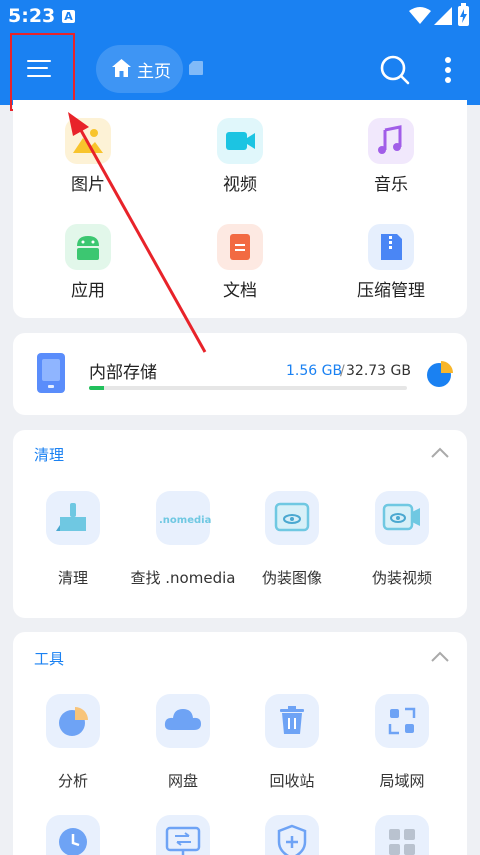 The height and width of the screenshot is (855, 480). I want to click on music-icon, so click(391, 141).